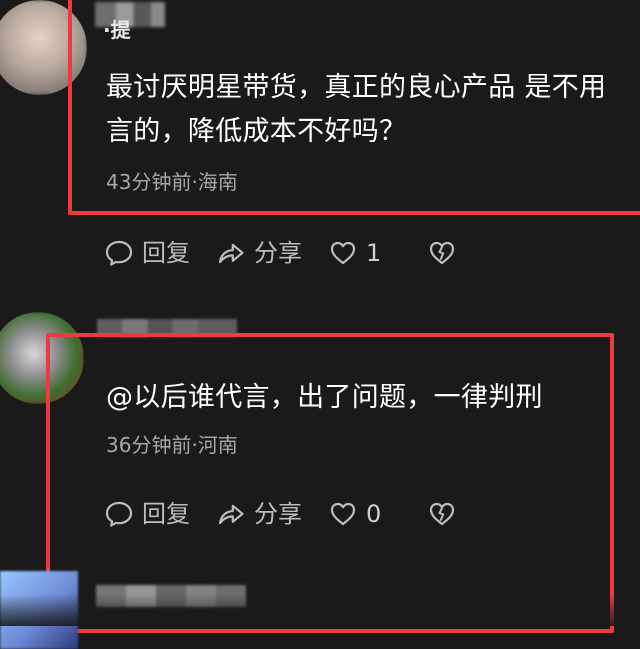  I want to click on like-button: 0, so click(354, 514).